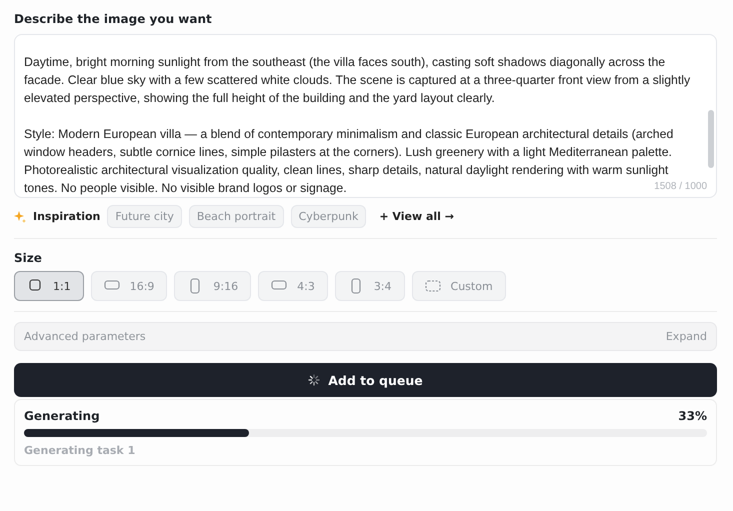  Describe the element at coordinates (365, 336) in the screenshot. I see `advanced-parameters-toggle: Advanced parameters Expand` at that location.